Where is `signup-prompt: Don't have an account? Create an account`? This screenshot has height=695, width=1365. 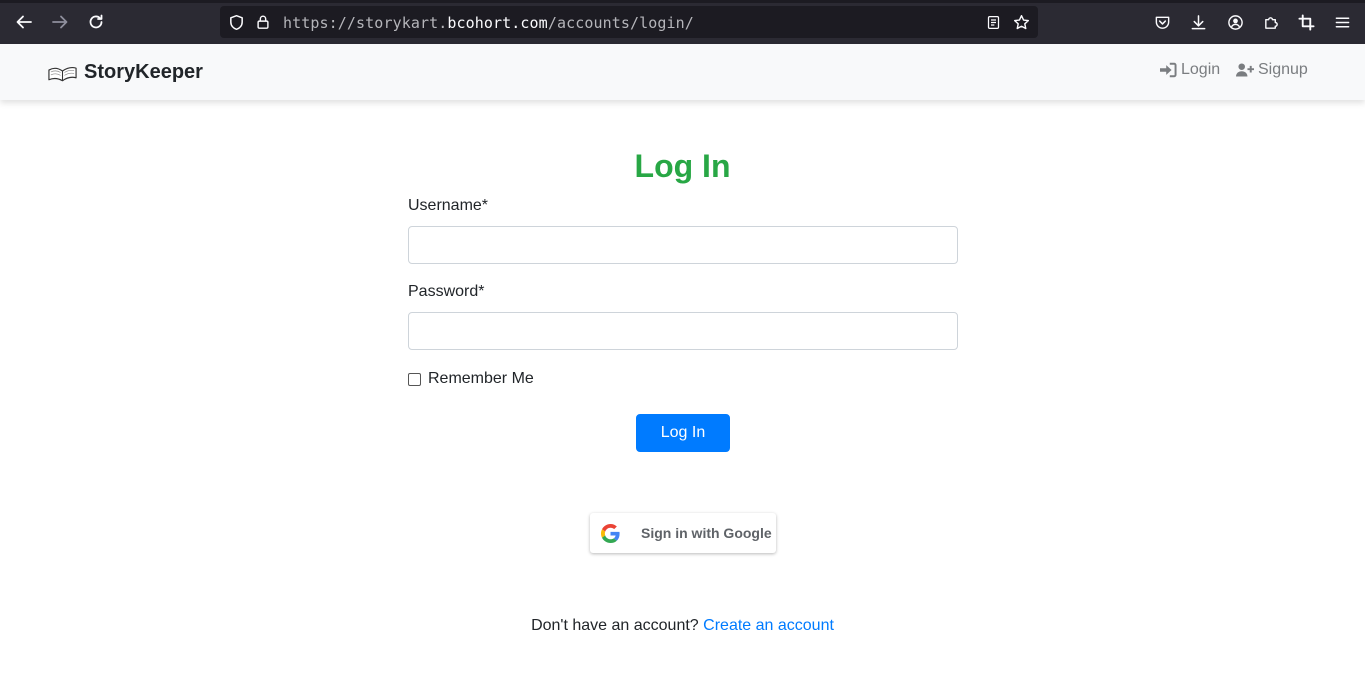
signup-prompt: Don't have an account? Create an account is located at coordinates (682, 626).